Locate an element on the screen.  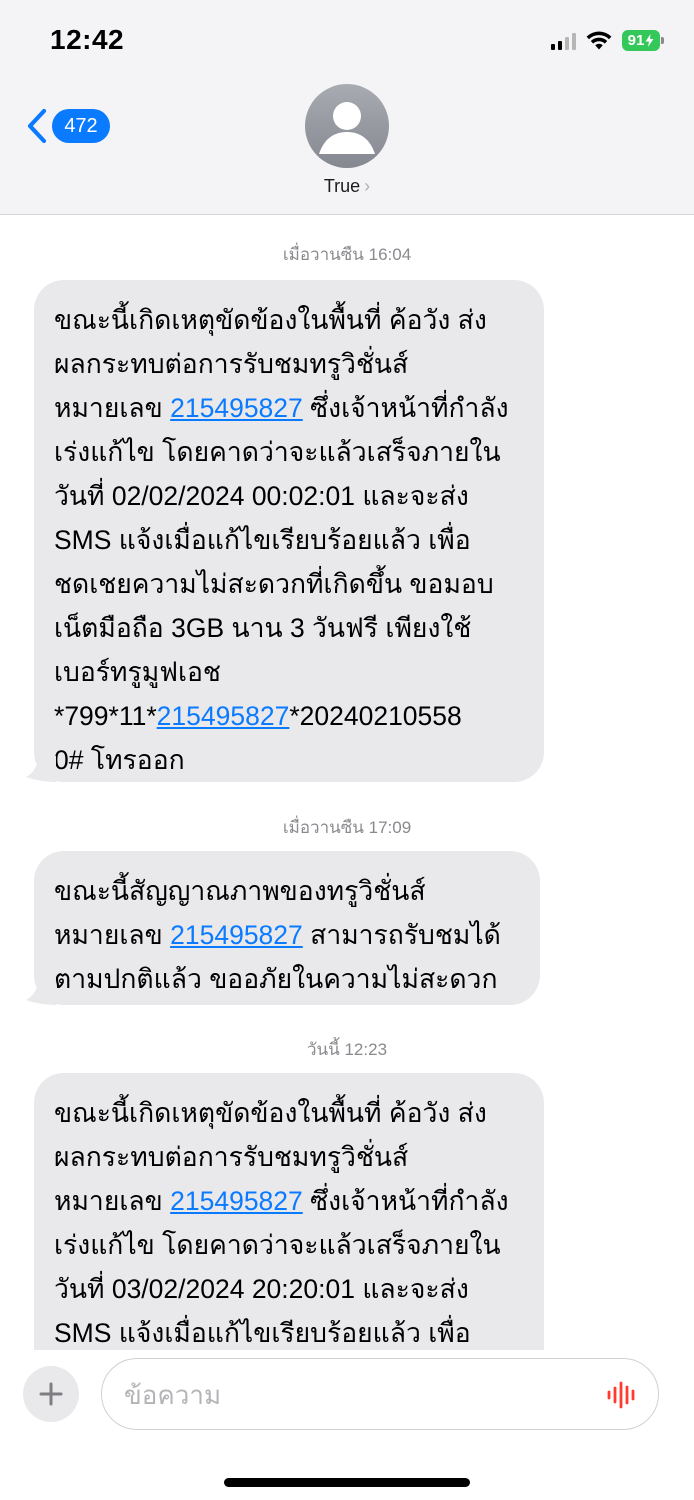
message-timestamp: วันนี้ 12:23 is located at coordinates (347, 1049).